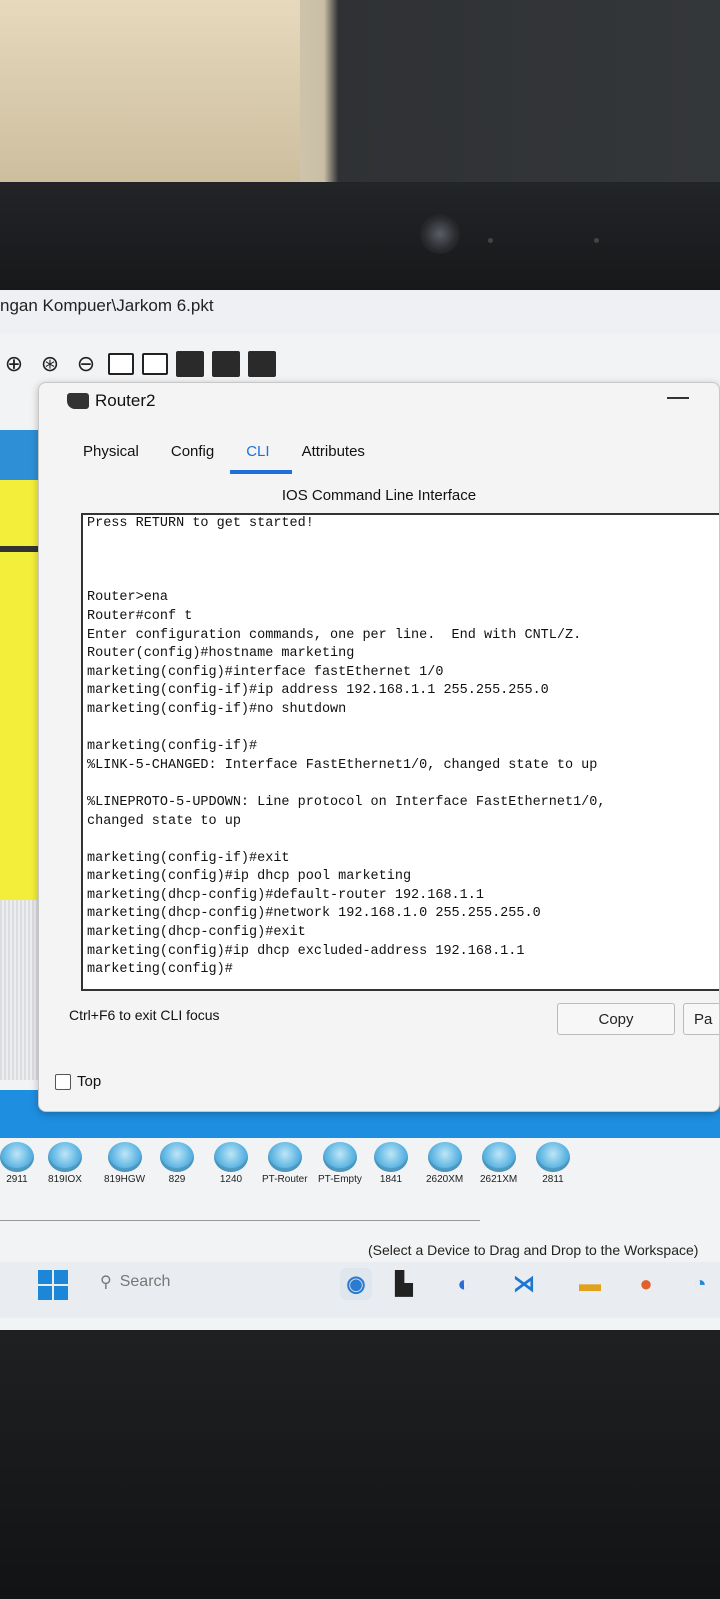 This screenshot has height=1599, width=720. What do you see at coordinates (646, 1284) in the screenshot?
I see `firefox-icon: ●` at bounding box center [646, 1284].